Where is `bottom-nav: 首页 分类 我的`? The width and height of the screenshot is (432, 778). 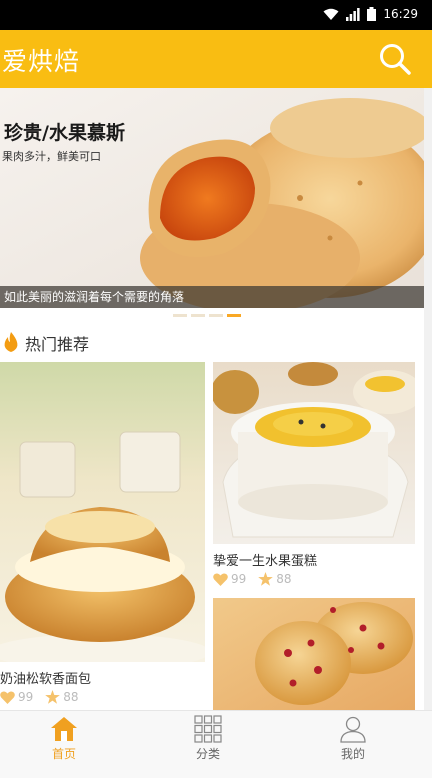 bottom-nav: 首页 分类 我的 is located at coordinates (216, 744).